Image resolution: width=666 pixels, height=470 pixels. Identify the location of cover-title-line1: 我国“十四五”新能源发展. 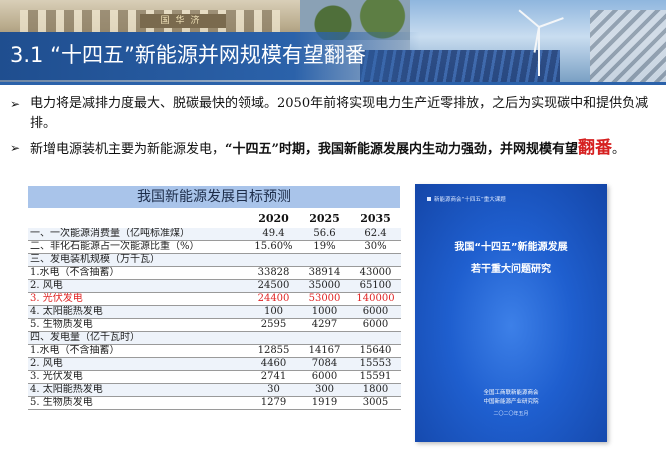
(511, 247).